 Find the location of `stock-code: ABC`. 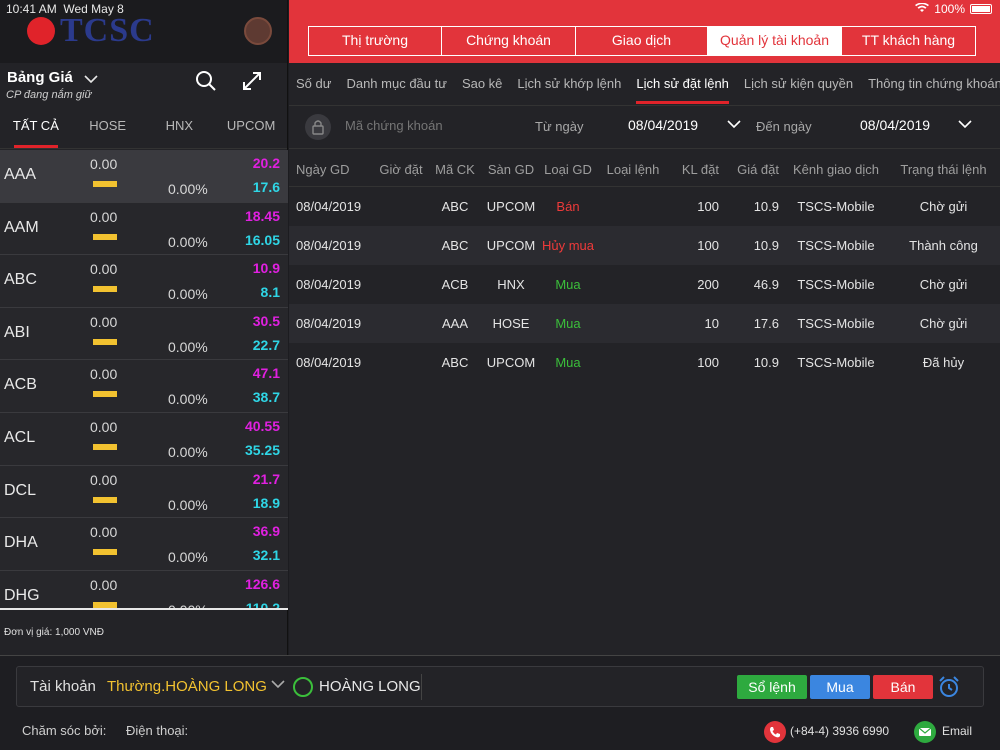

stock-code: ABC is located at coordinates (20, 280).